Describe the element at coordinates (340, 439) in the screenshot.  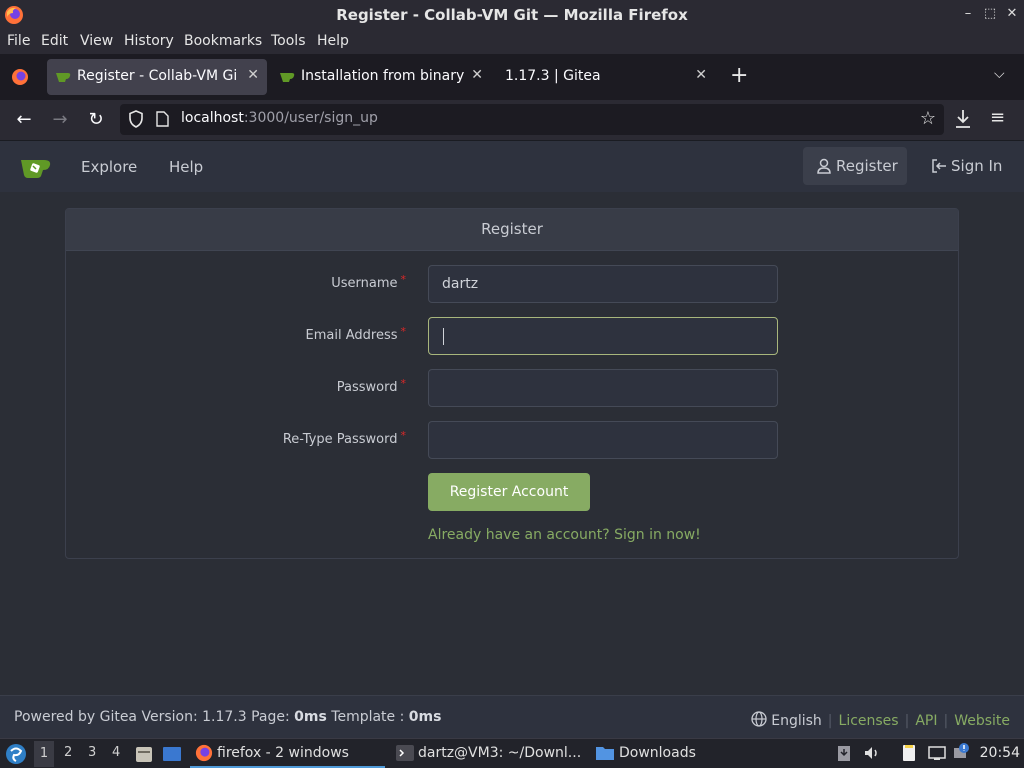
I see `retype-label-text: Re-Type Password` at that location.